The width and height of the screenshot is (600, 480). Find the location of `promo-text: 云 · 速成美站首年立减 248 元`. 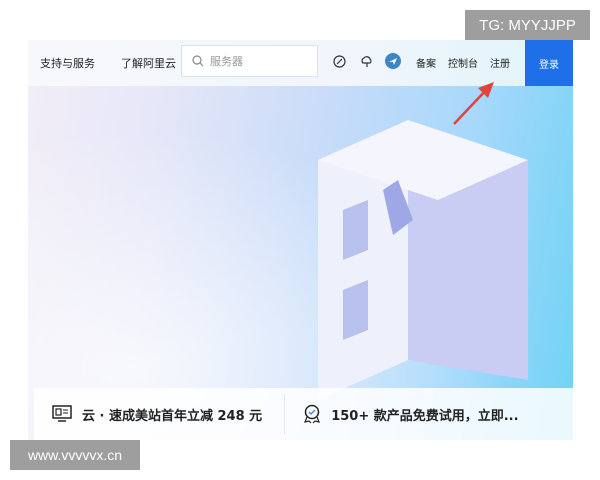

promo-text: 云 · 速成美站首年立减 248 元 is located at coordinates (172, 416).